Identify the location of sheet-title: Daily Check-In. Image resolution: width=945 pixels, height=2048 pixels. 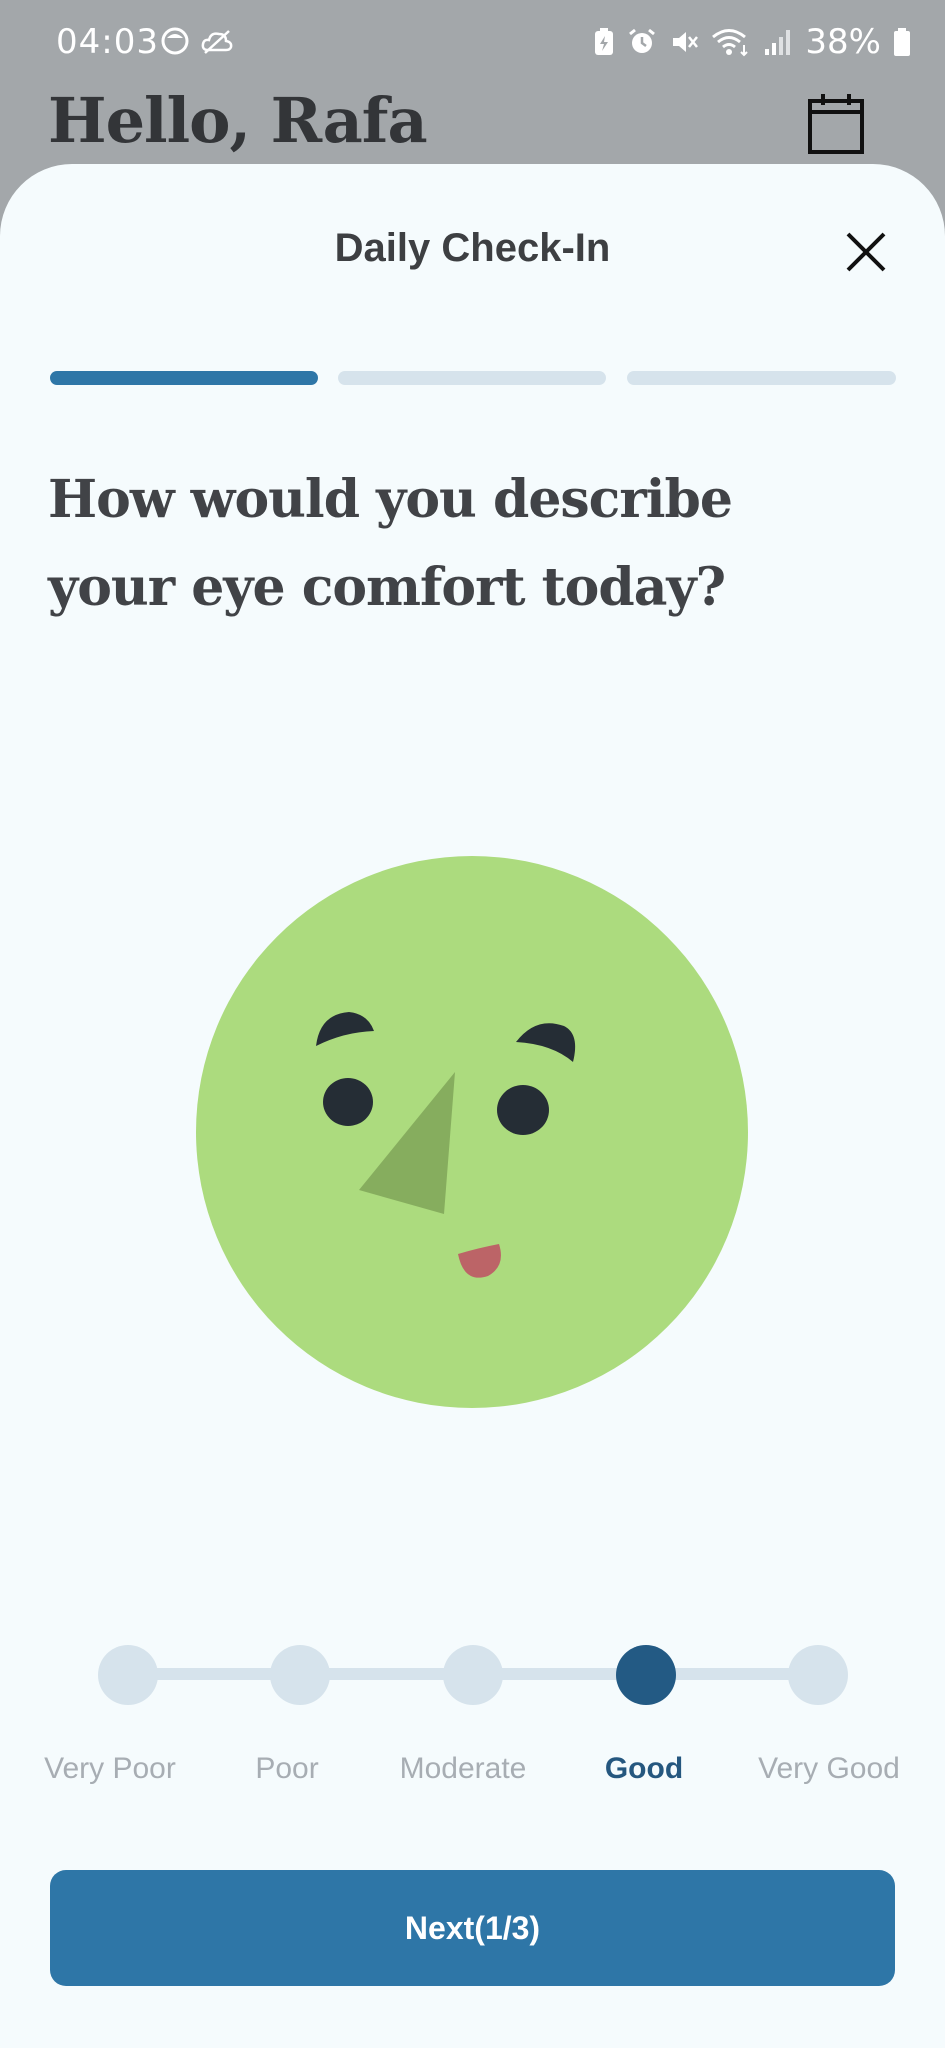
(472, 248).